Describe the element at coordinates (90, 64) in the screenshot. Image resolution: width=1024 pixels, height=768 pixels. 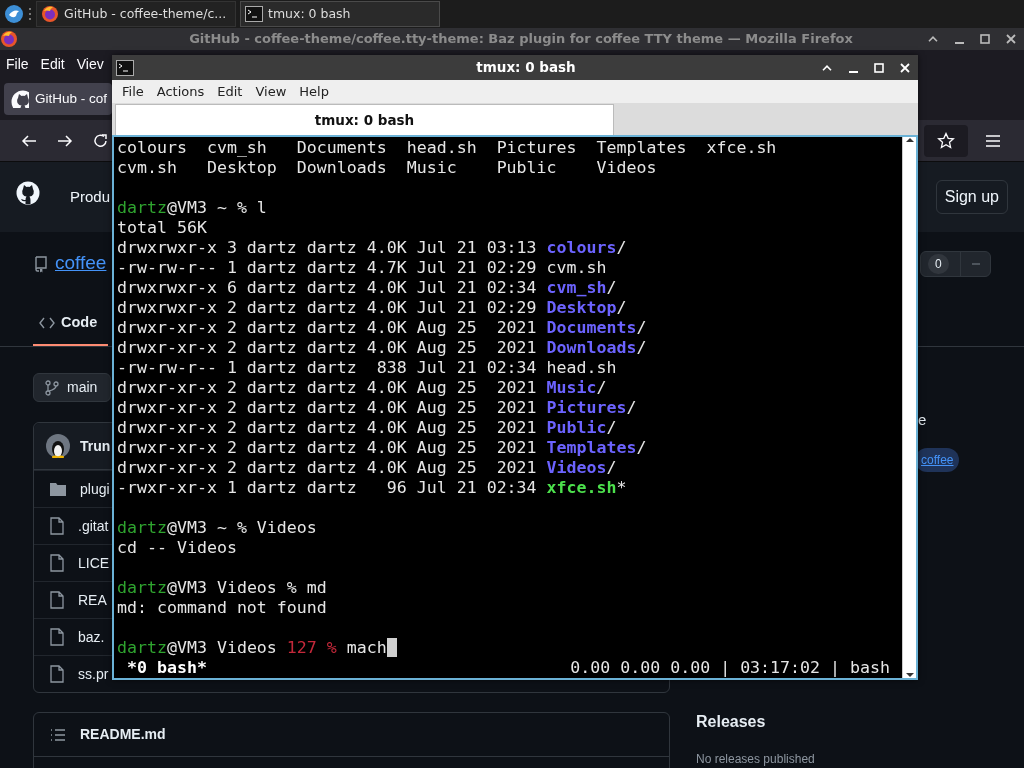
I see `menu-item: Viev` at that location.